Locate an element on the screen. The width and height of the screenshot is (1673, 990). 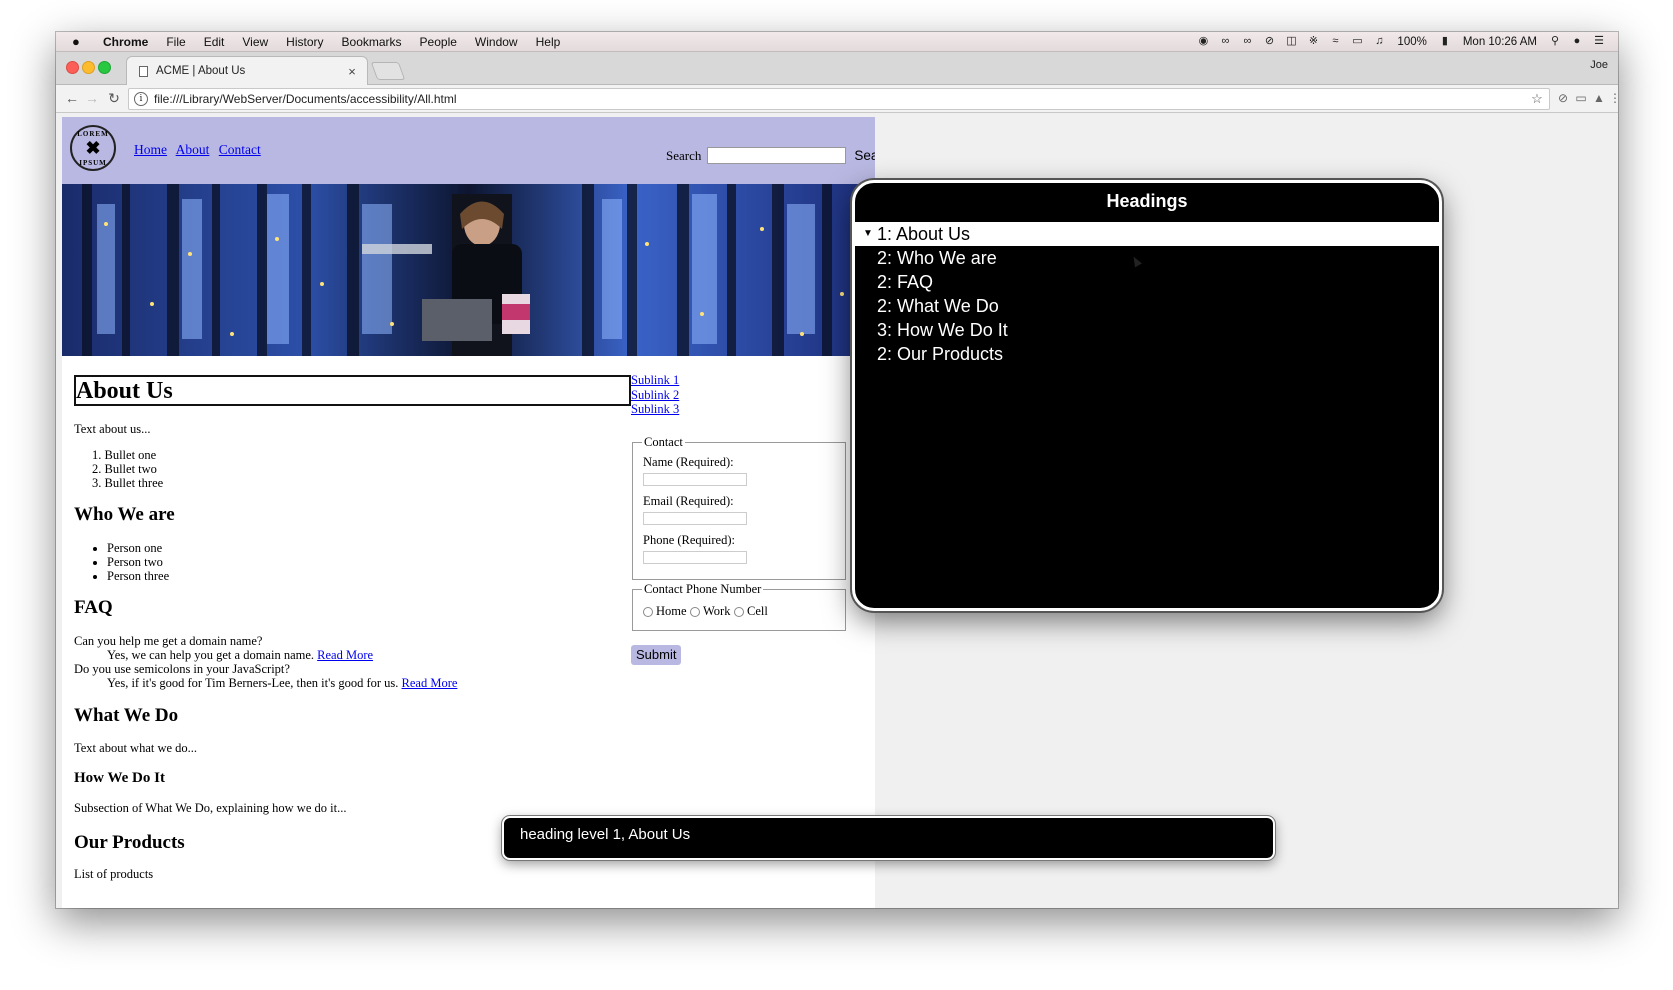
submit-button: Submit is located at coordinates (656, 655).